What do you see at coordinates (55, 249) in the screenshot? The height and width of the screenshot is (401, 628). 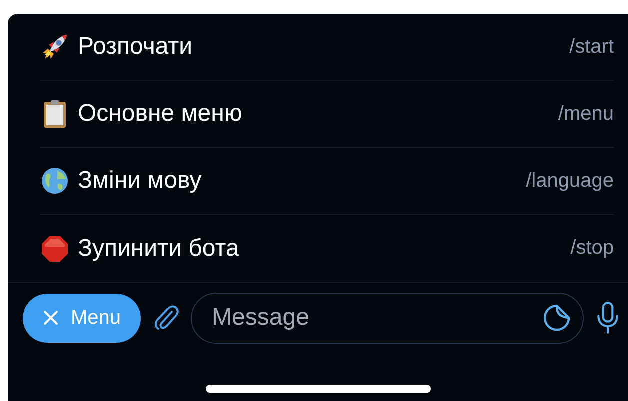 I see `stop-sign-icon` at bounding box center [55, 249].